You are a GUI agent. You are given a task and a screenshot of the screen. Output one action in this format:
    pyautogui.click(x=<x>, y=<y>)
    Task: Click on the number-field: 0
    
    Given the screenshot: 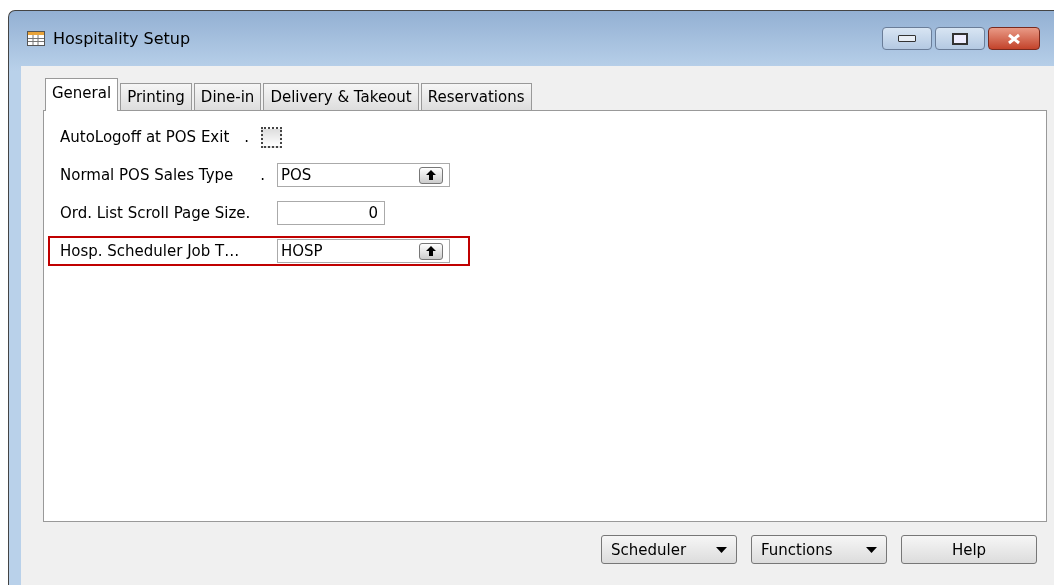 What is the action you would take?
    pyautogui.click(x=331, y=213)
    